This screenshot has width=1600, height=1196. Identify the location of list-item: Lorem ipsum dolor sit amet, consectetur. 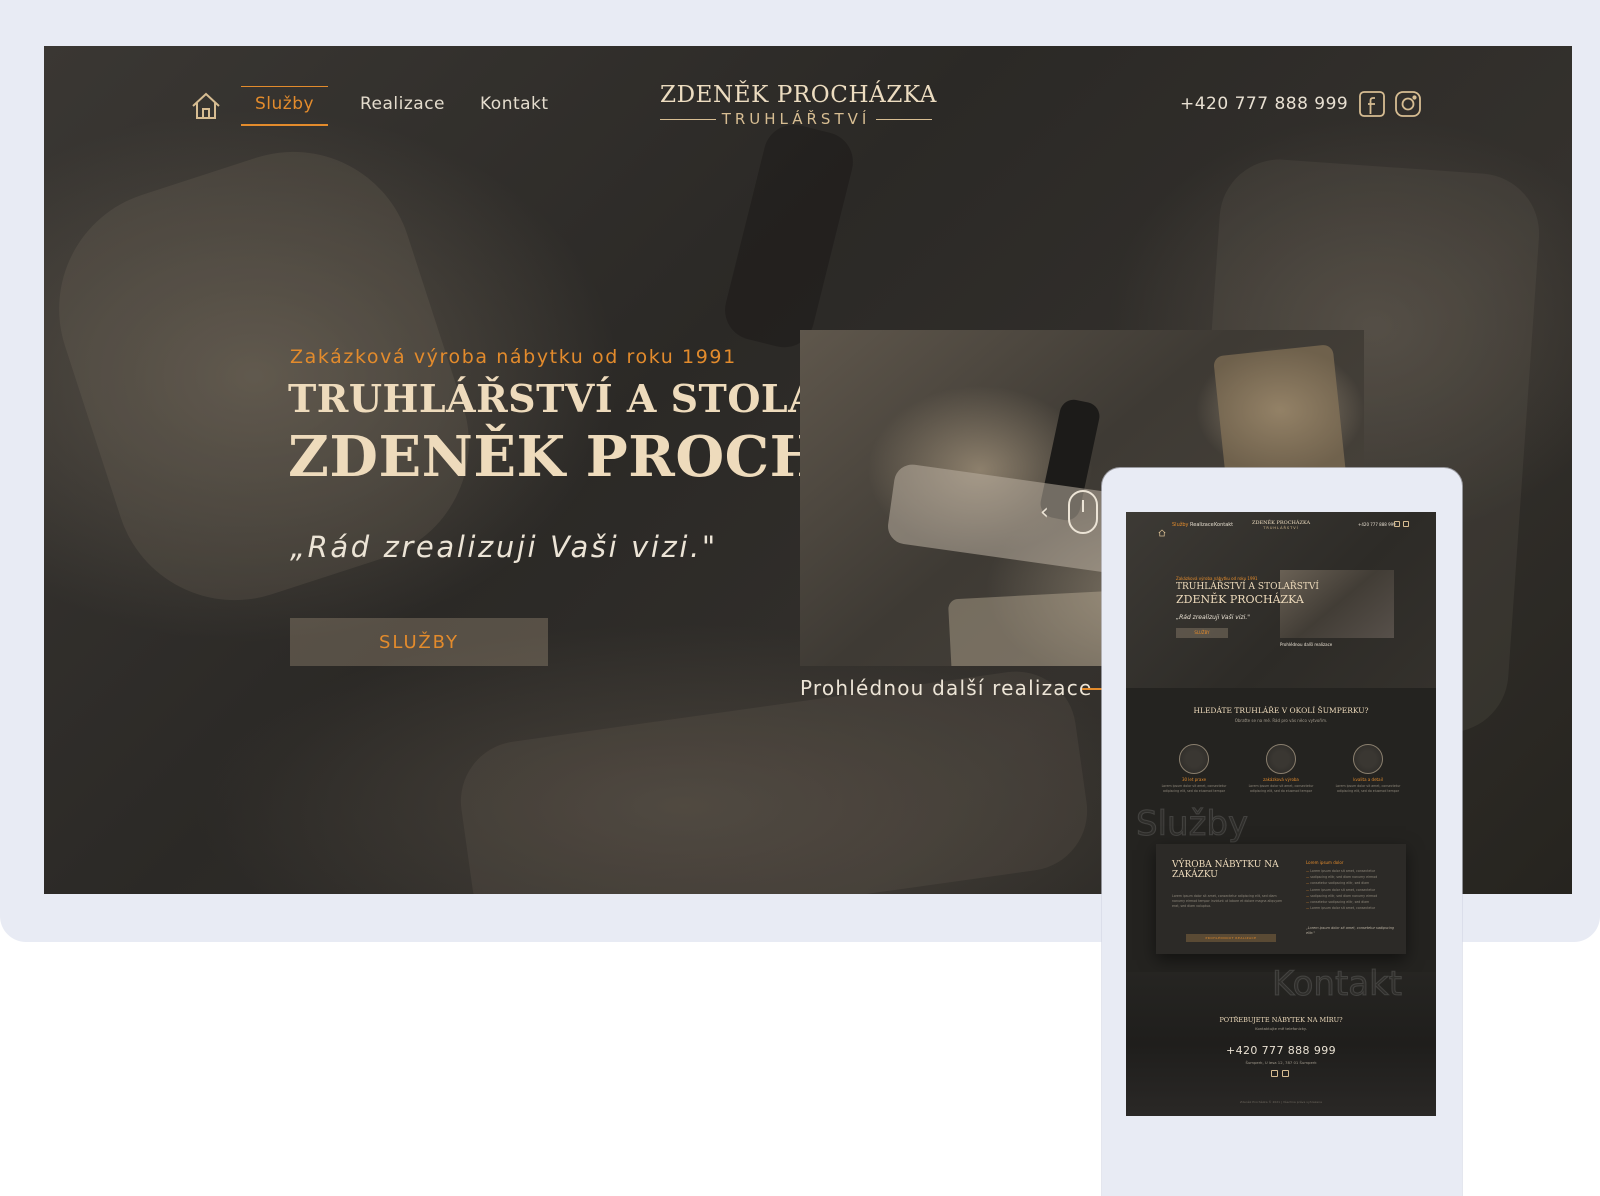
(1351, 908).